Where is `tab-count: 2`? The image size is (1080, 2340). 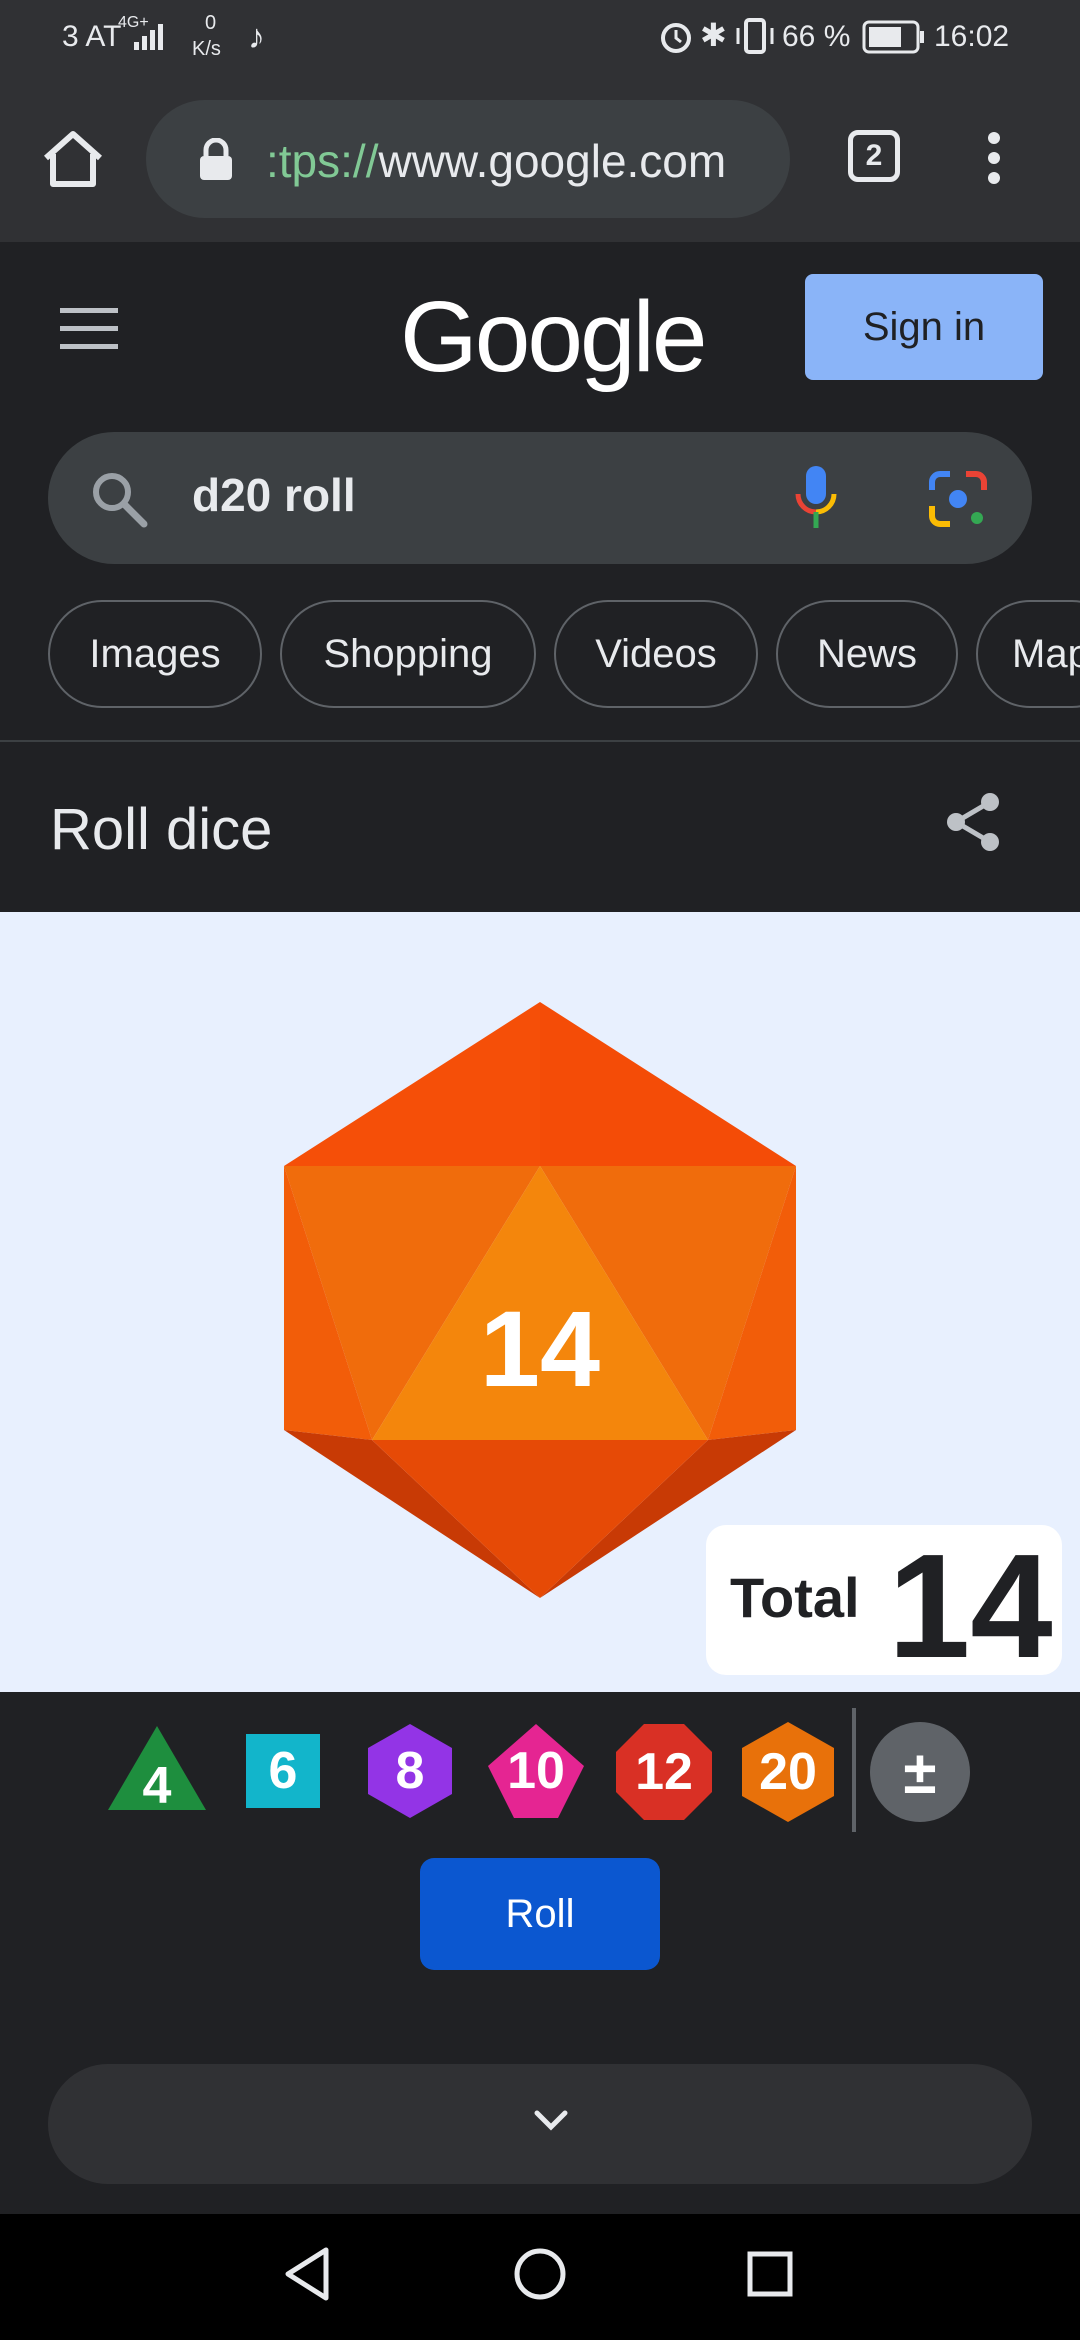 tab-count: 2 is located at coordinates (874, 155).